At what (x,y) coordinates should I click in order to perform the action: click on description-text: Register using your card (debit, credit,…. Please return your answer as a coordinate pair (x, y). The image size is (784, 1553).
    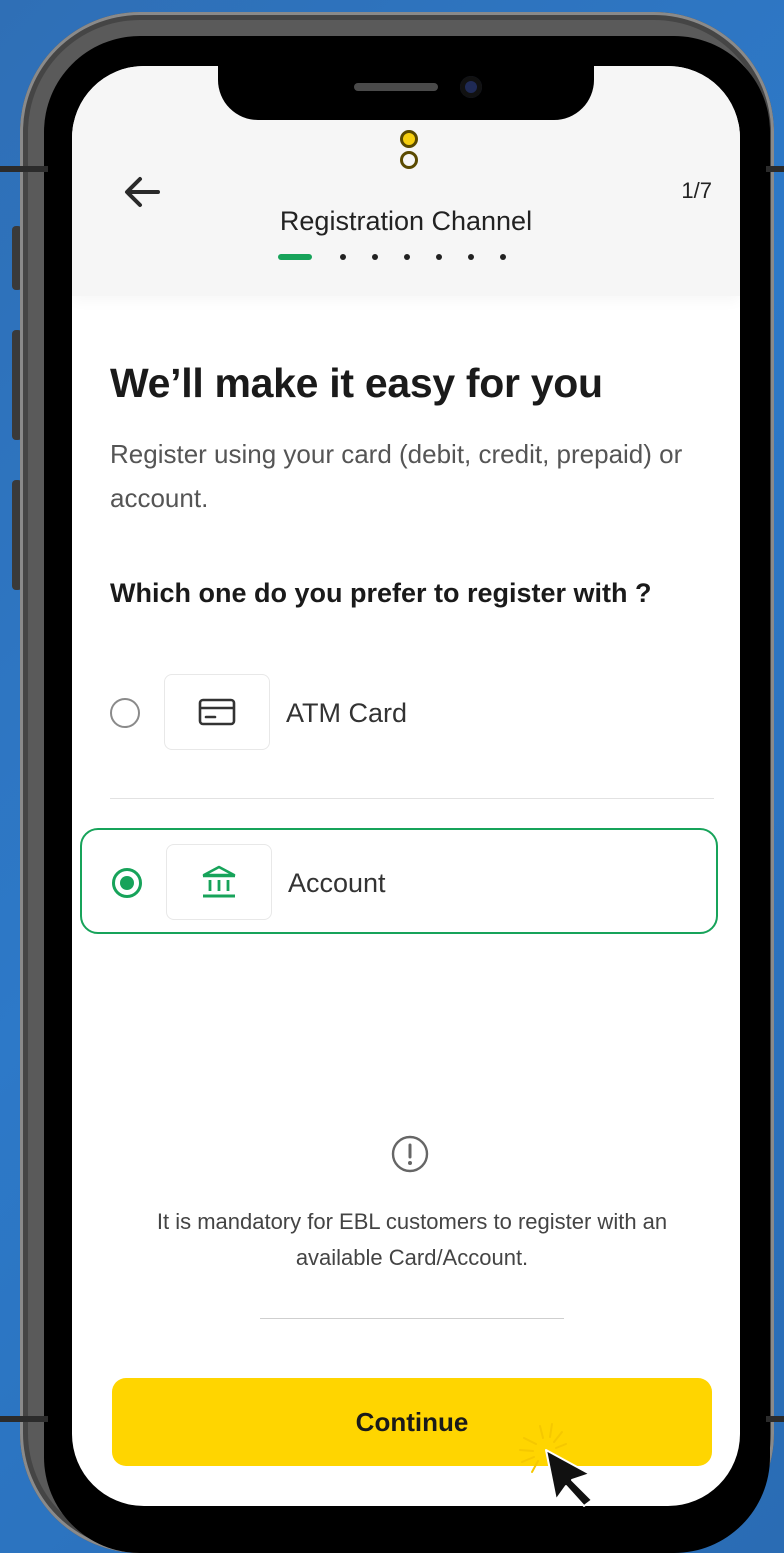
    Looking at the image, I should click on (396, 476).